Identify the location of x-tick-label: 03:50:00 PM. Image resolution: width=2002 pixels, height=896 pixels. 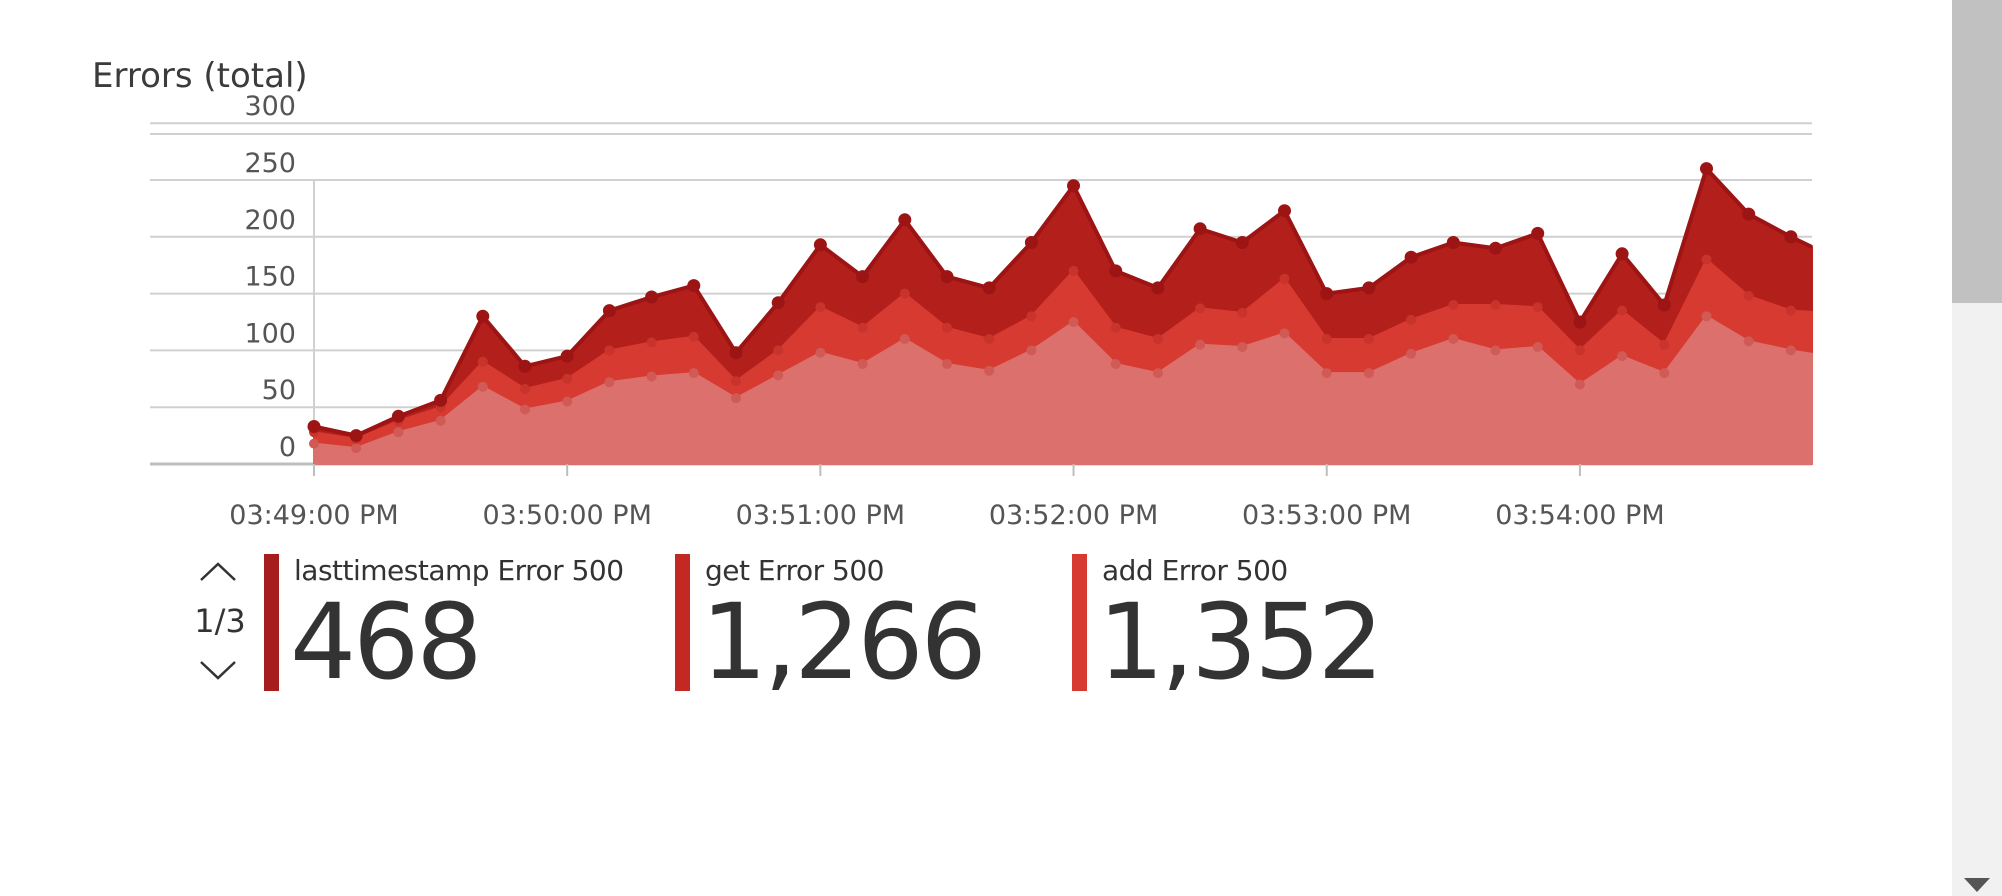
(566, 515).